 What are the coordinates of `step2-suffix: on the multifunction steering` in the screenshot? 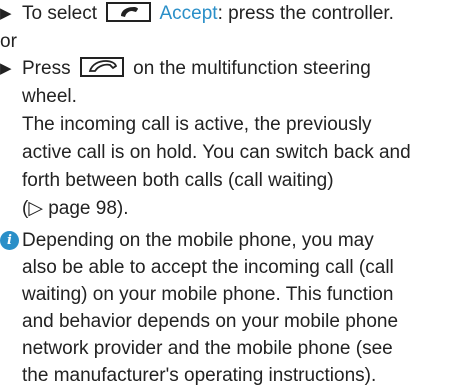 It's located at (252, 68).